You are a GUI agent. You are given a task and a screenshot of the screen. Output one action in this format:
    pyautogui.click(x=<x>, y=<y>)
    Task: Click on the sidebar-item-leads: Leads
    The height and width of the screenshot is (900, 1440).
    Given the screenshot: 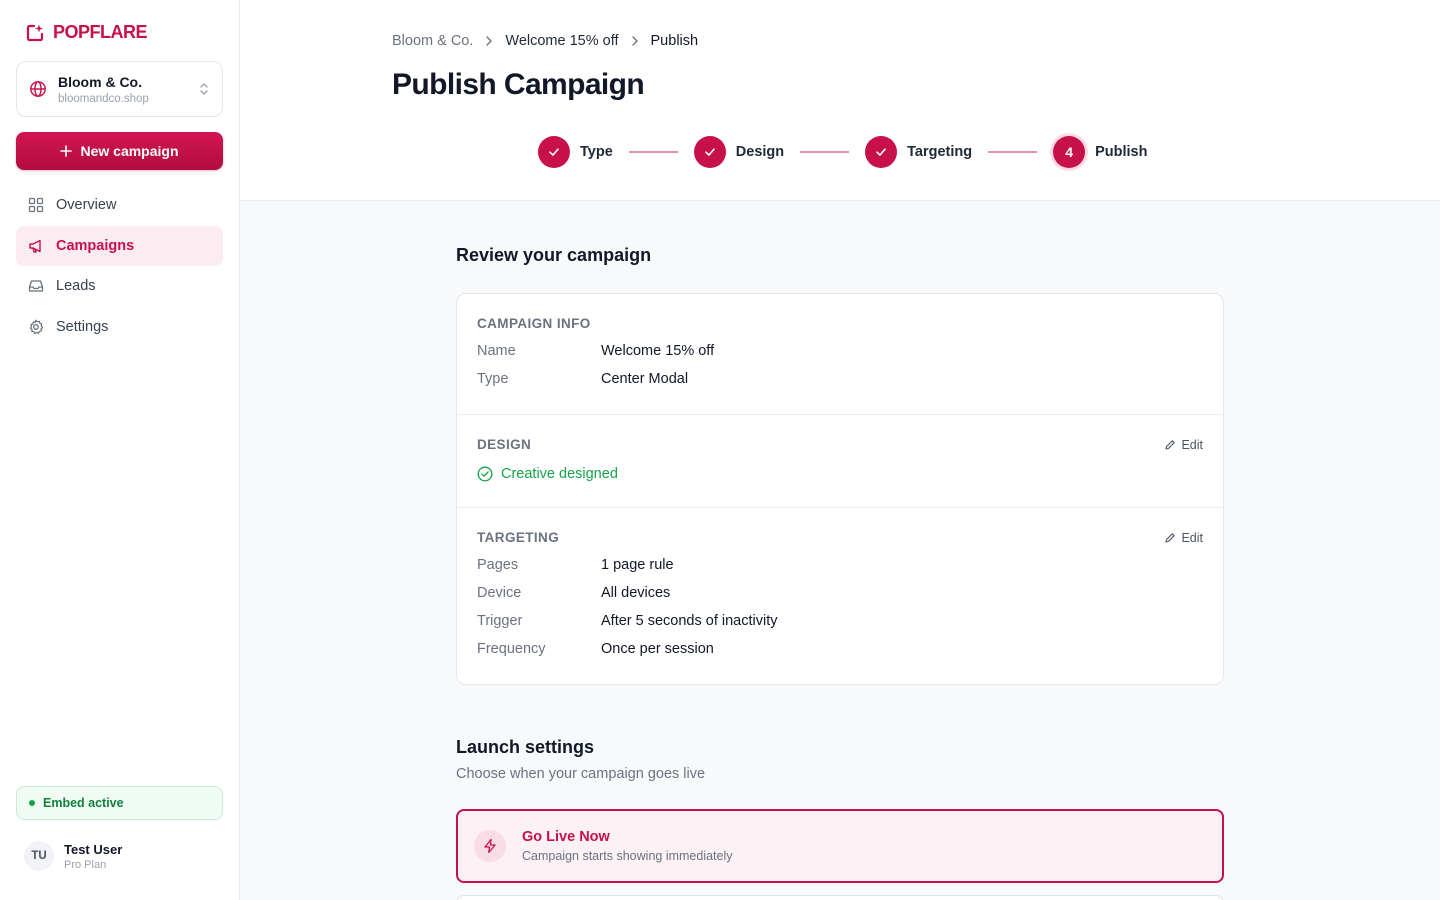 What is the action you would take?
    pyautogui.click(x=119, y=286)
    